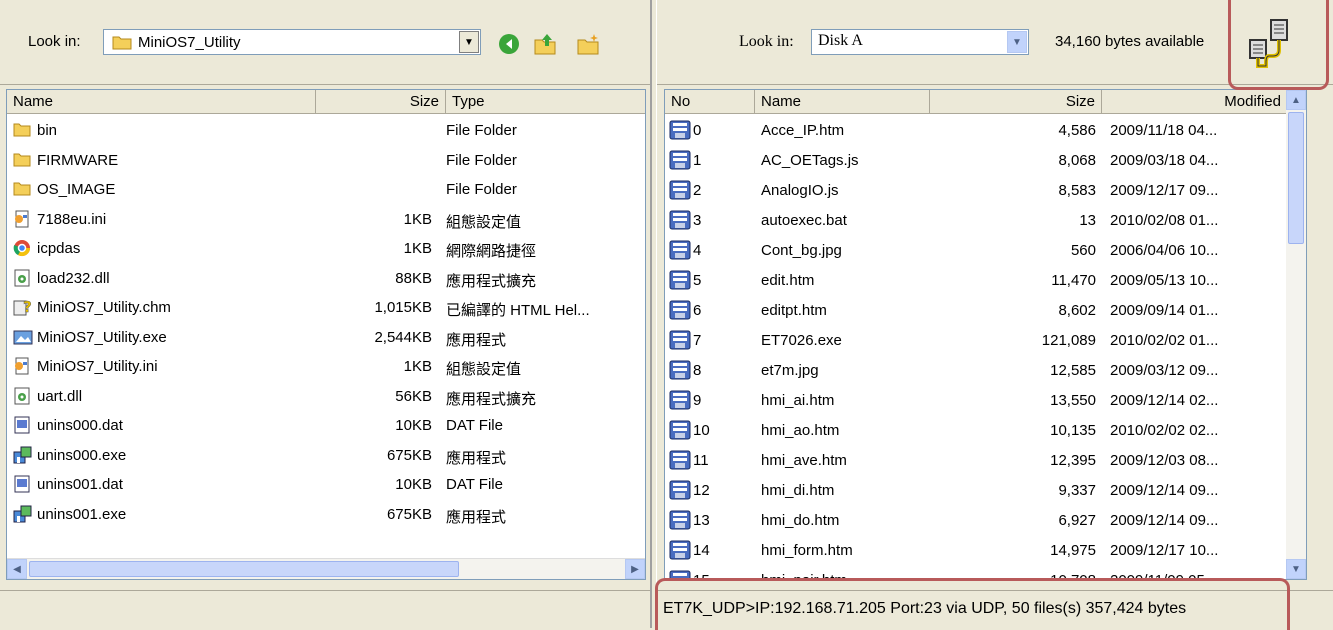  I want to click on file-size: 9,337, so click(1077, 490).